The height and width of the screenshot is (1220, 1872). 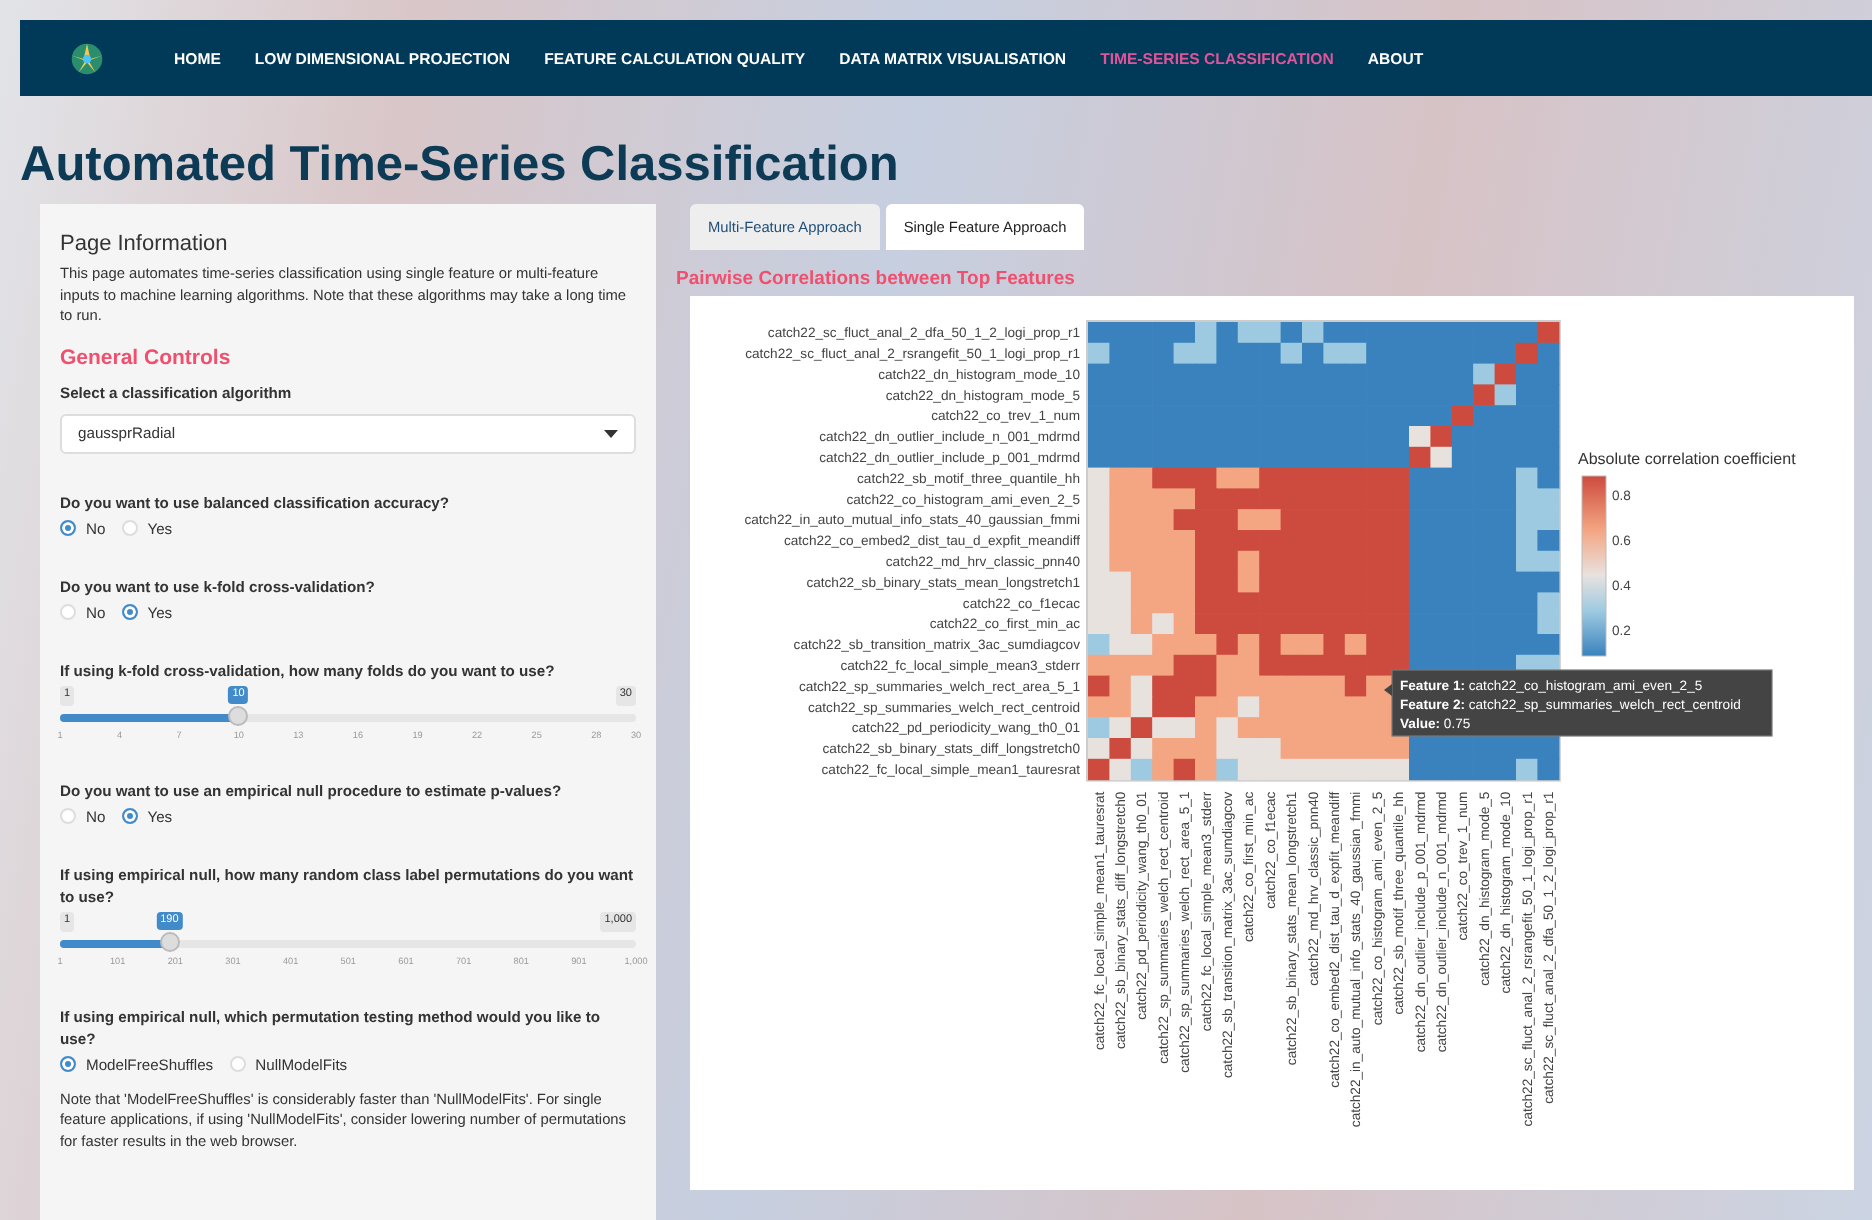 What do you see at coordinates (611, 433) in the screenshot?
I see `caret-icon` at bounding box center [611, 433].